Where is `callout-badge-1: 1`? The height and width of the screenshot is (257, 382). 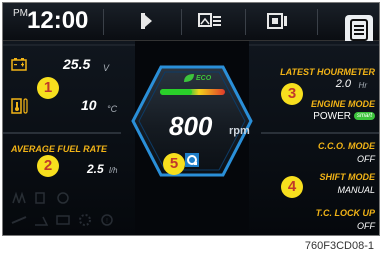 callout-badge-1: 1 is located at coordinates (48, 88).